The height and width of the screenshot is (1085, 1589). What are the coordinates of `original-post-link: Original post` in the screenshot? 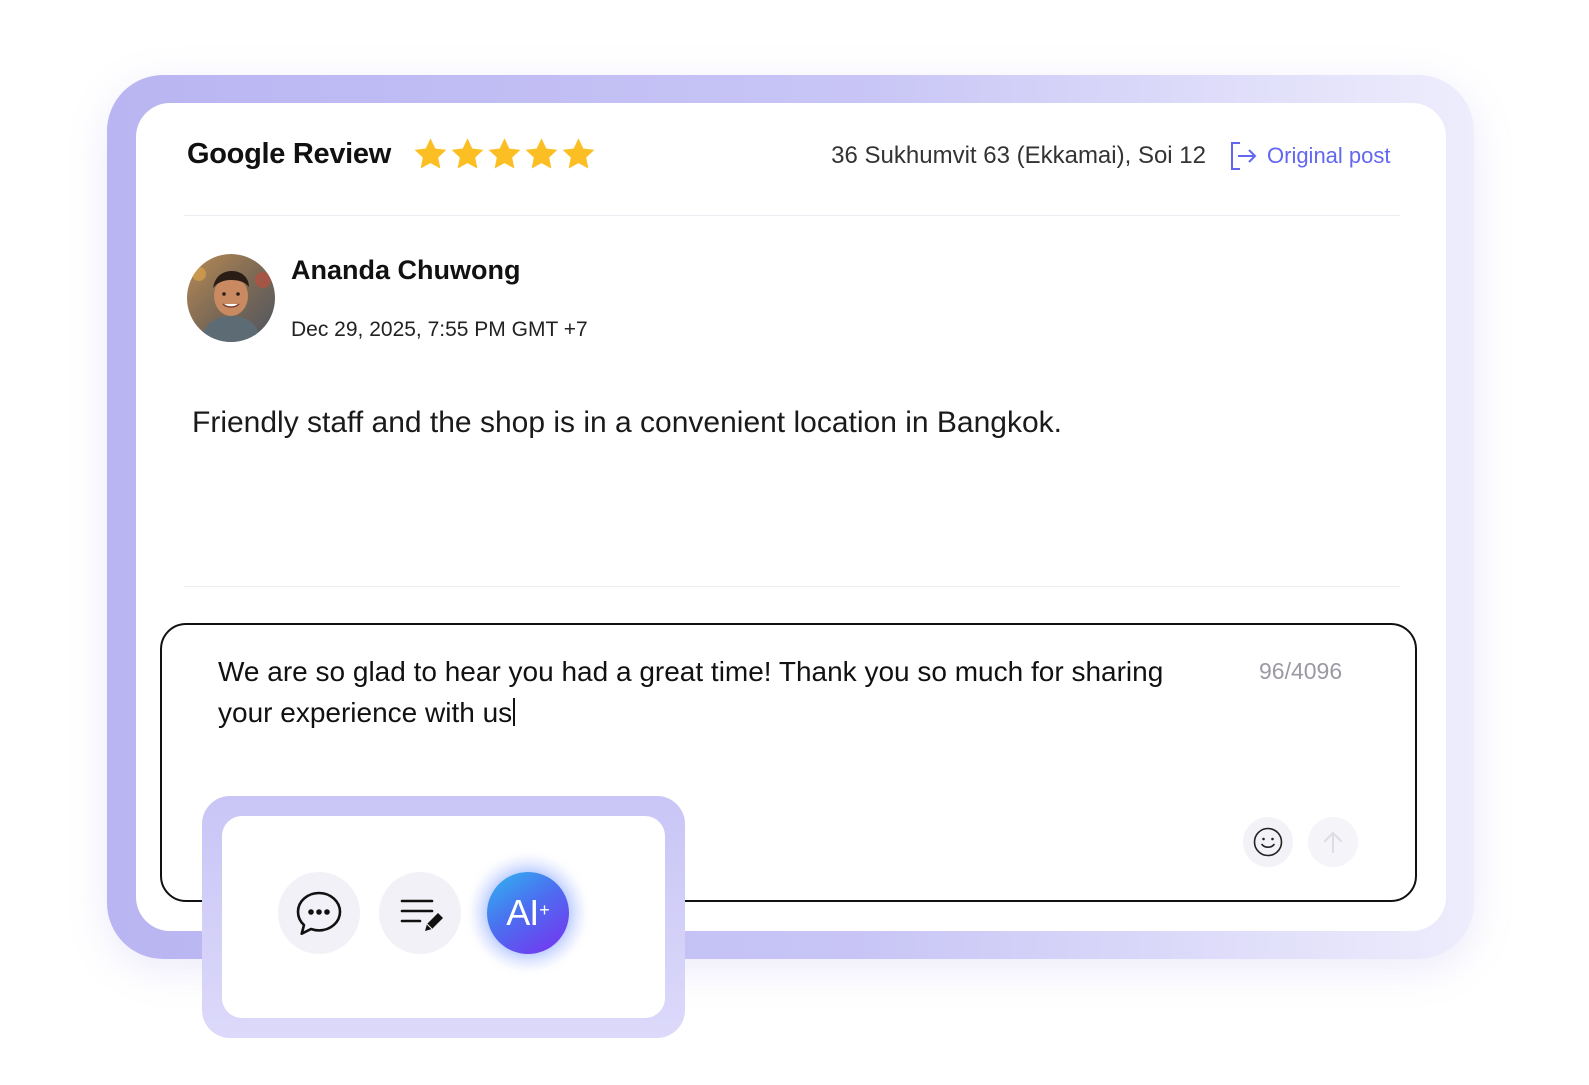 It's located at (1310, 156).